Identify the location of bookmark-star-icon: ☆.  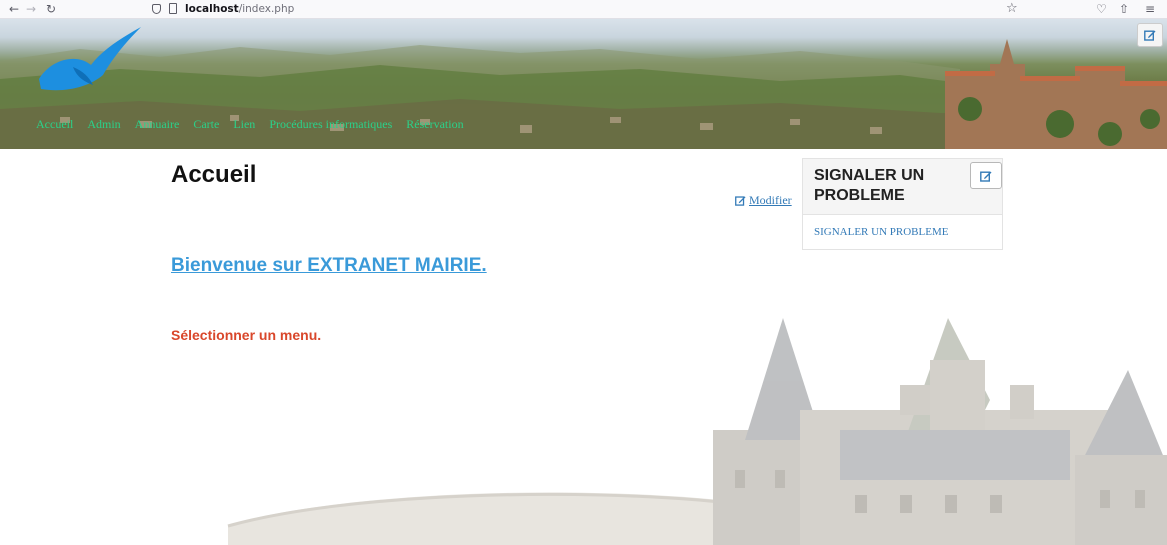
(1012, 9).